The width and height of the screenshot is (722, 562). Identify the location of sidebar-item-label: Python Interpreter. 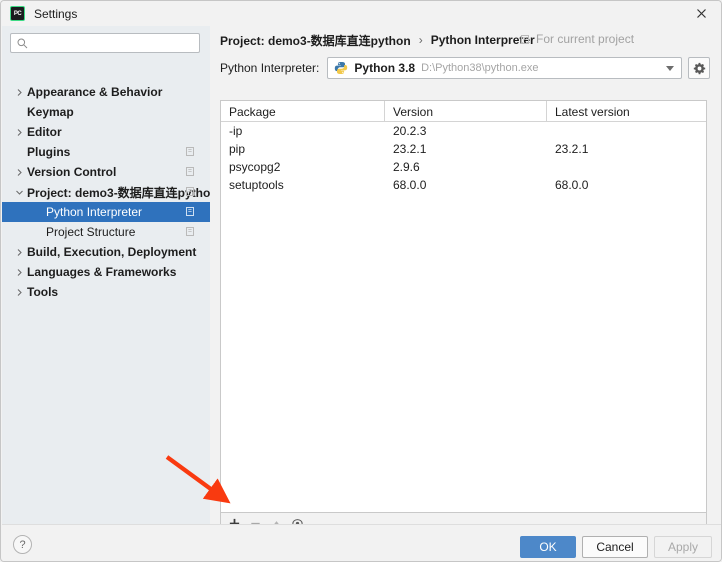
(94, 212).